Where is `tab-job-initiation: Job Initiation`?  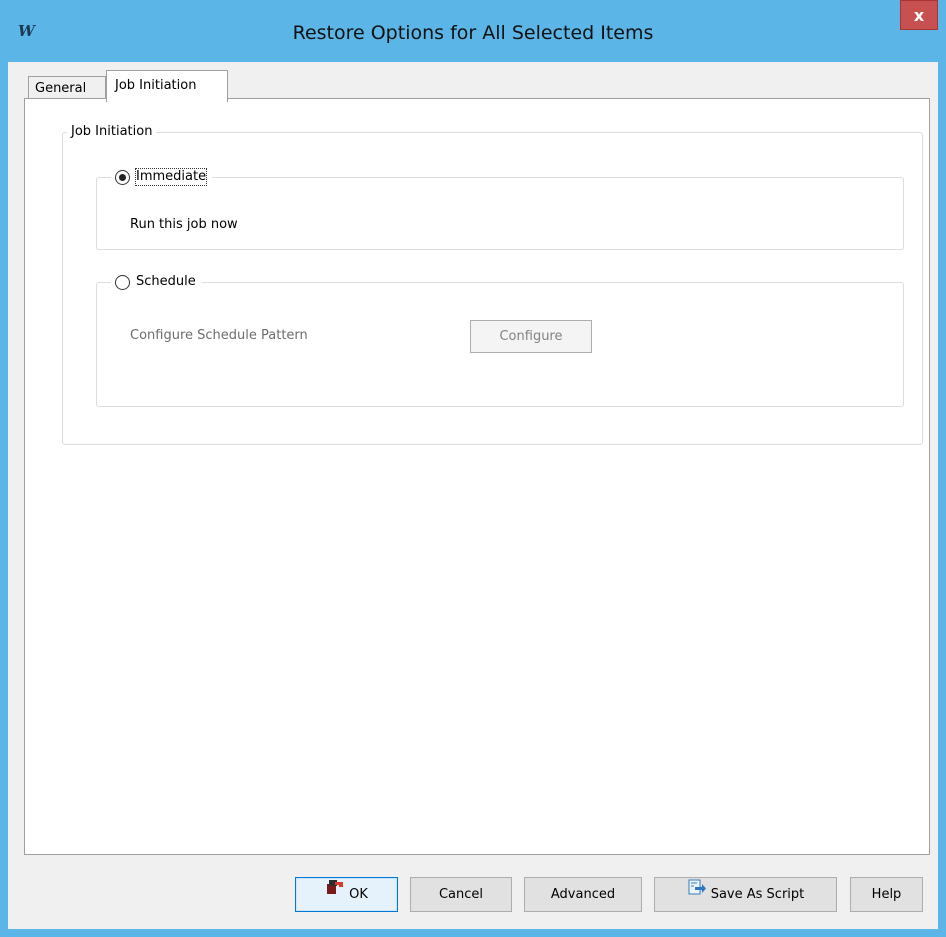
tab-job-initiation: Job Initiation is located at coordinates (167, 86).